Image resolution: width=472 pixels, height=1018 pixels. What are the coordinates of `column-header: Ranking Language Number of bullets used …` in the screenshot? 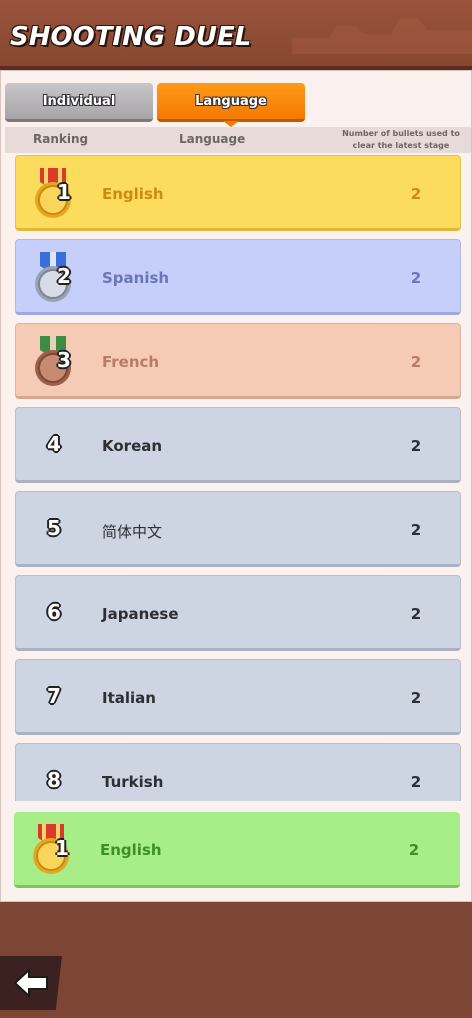 It's located at (238, 140).